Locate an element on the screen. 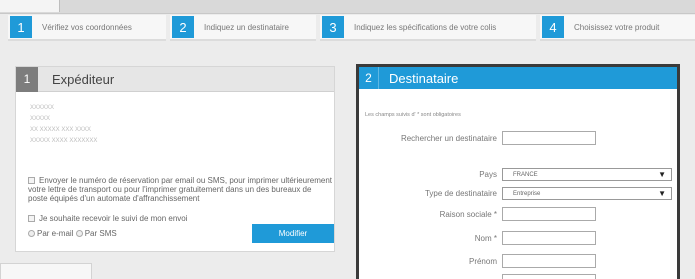 The height and width of the screenshot is (279, 695). type-select: Entreprise ▼ is located at coordinates (587, 193).